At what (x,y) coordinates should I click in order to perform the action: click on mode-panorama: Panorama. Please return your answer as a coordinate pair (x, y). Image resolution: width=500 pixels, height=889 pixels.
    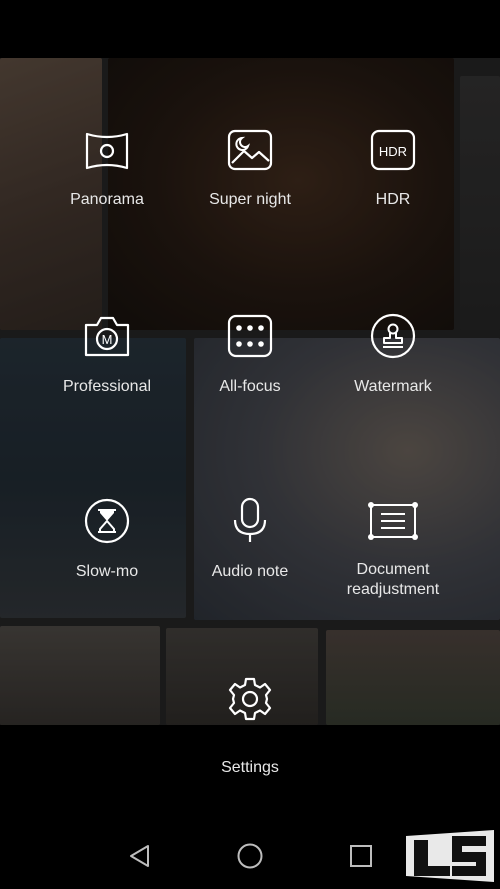
    Looking at the image, I should click on (107, 170).